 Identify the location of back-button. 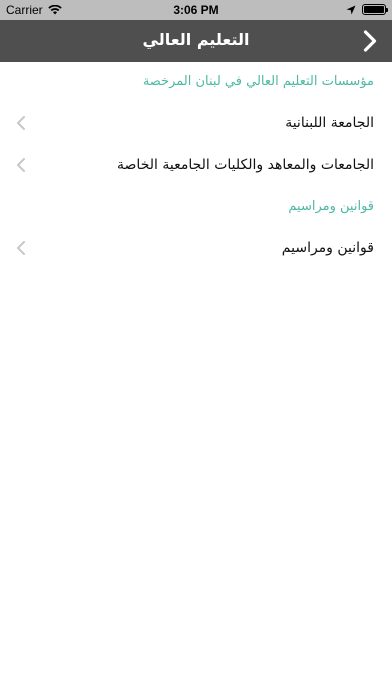
(370, 41).